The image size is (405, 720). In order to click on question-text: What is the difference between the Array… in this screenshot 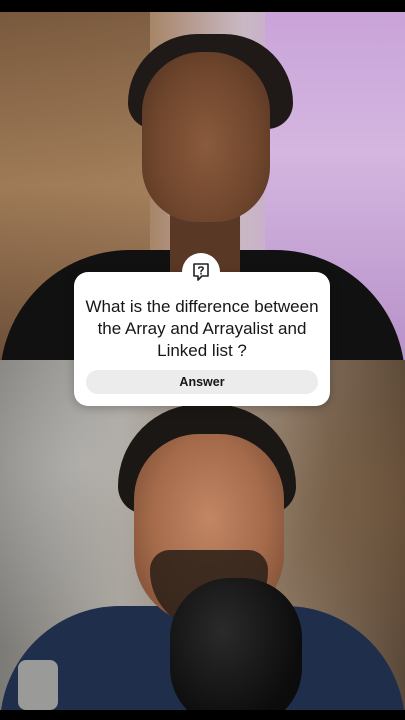, I will do `click(202, 328)`.